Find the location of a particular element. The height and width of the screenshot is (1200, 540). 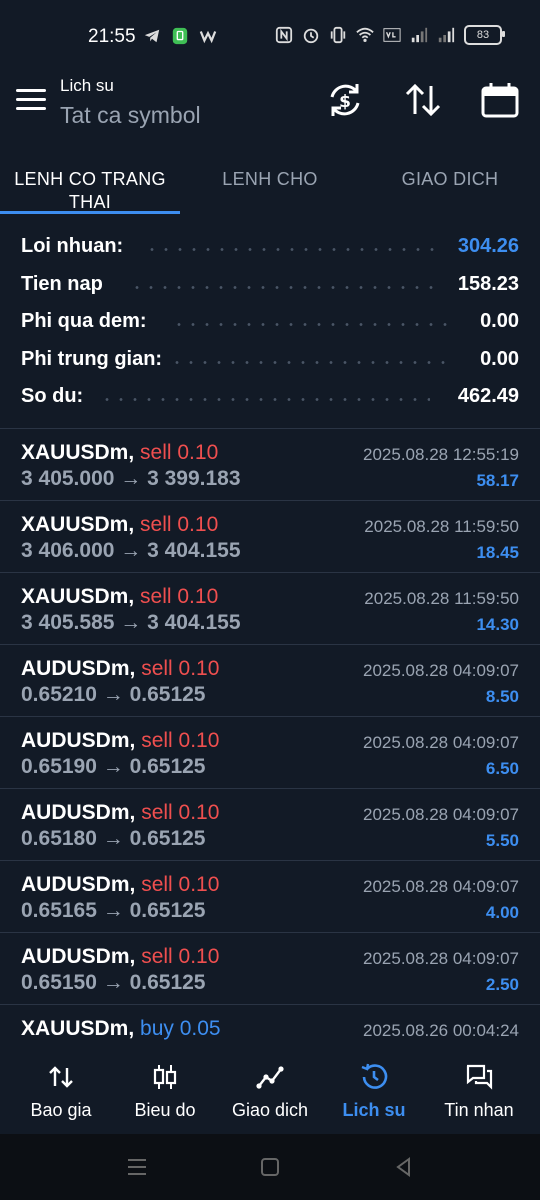

tab-giao-dich: GIAO DICH is located at coordinates (450, 179).